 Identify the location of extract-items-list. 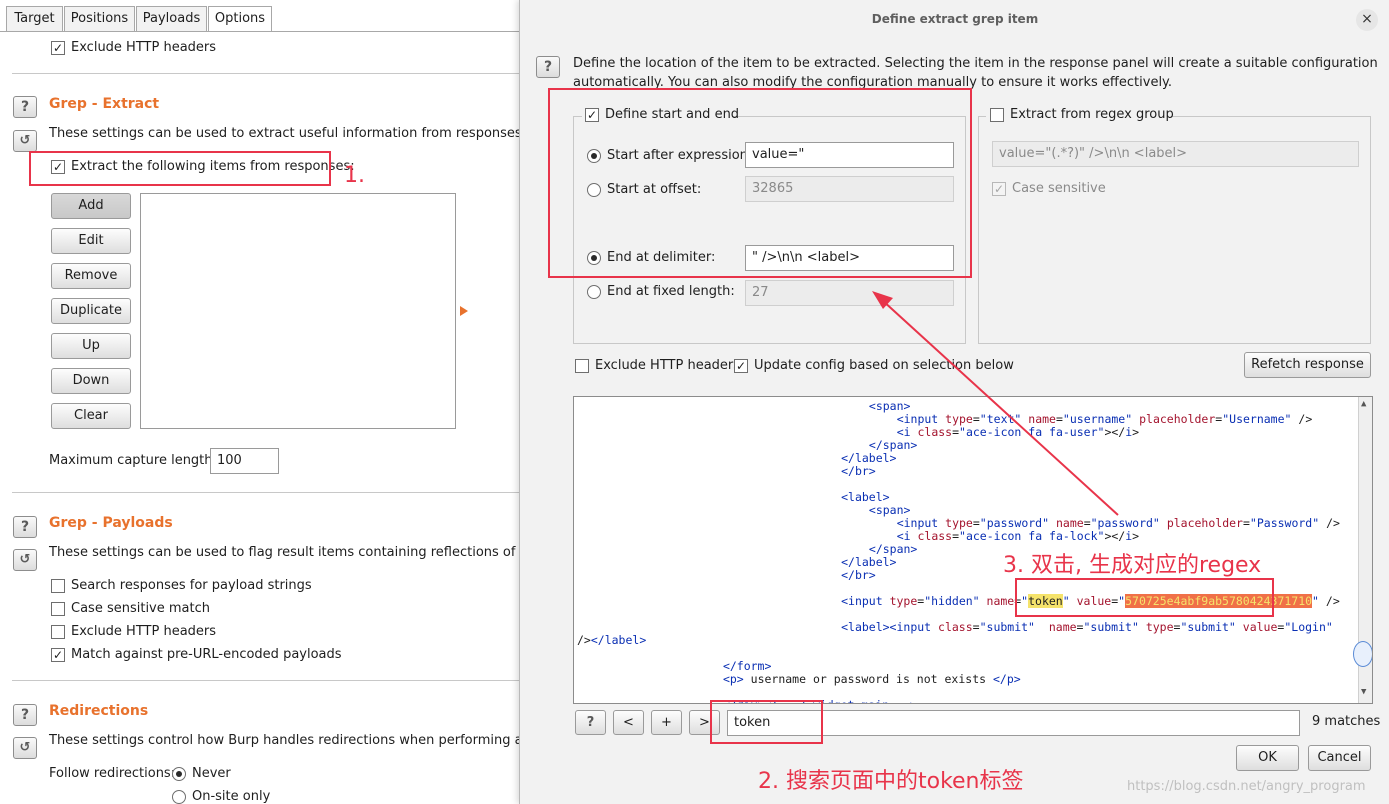
(298, 311).